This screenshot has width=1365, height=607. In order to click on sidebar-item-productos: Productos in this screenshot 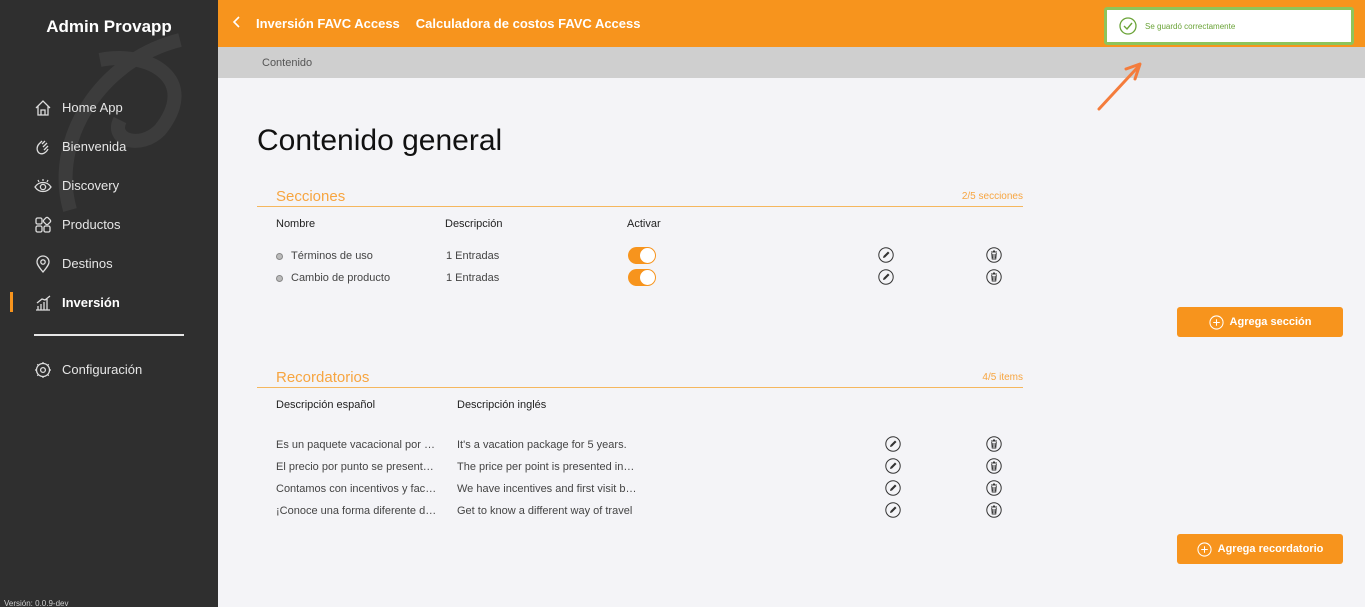, I will do `click(109, 224)`.